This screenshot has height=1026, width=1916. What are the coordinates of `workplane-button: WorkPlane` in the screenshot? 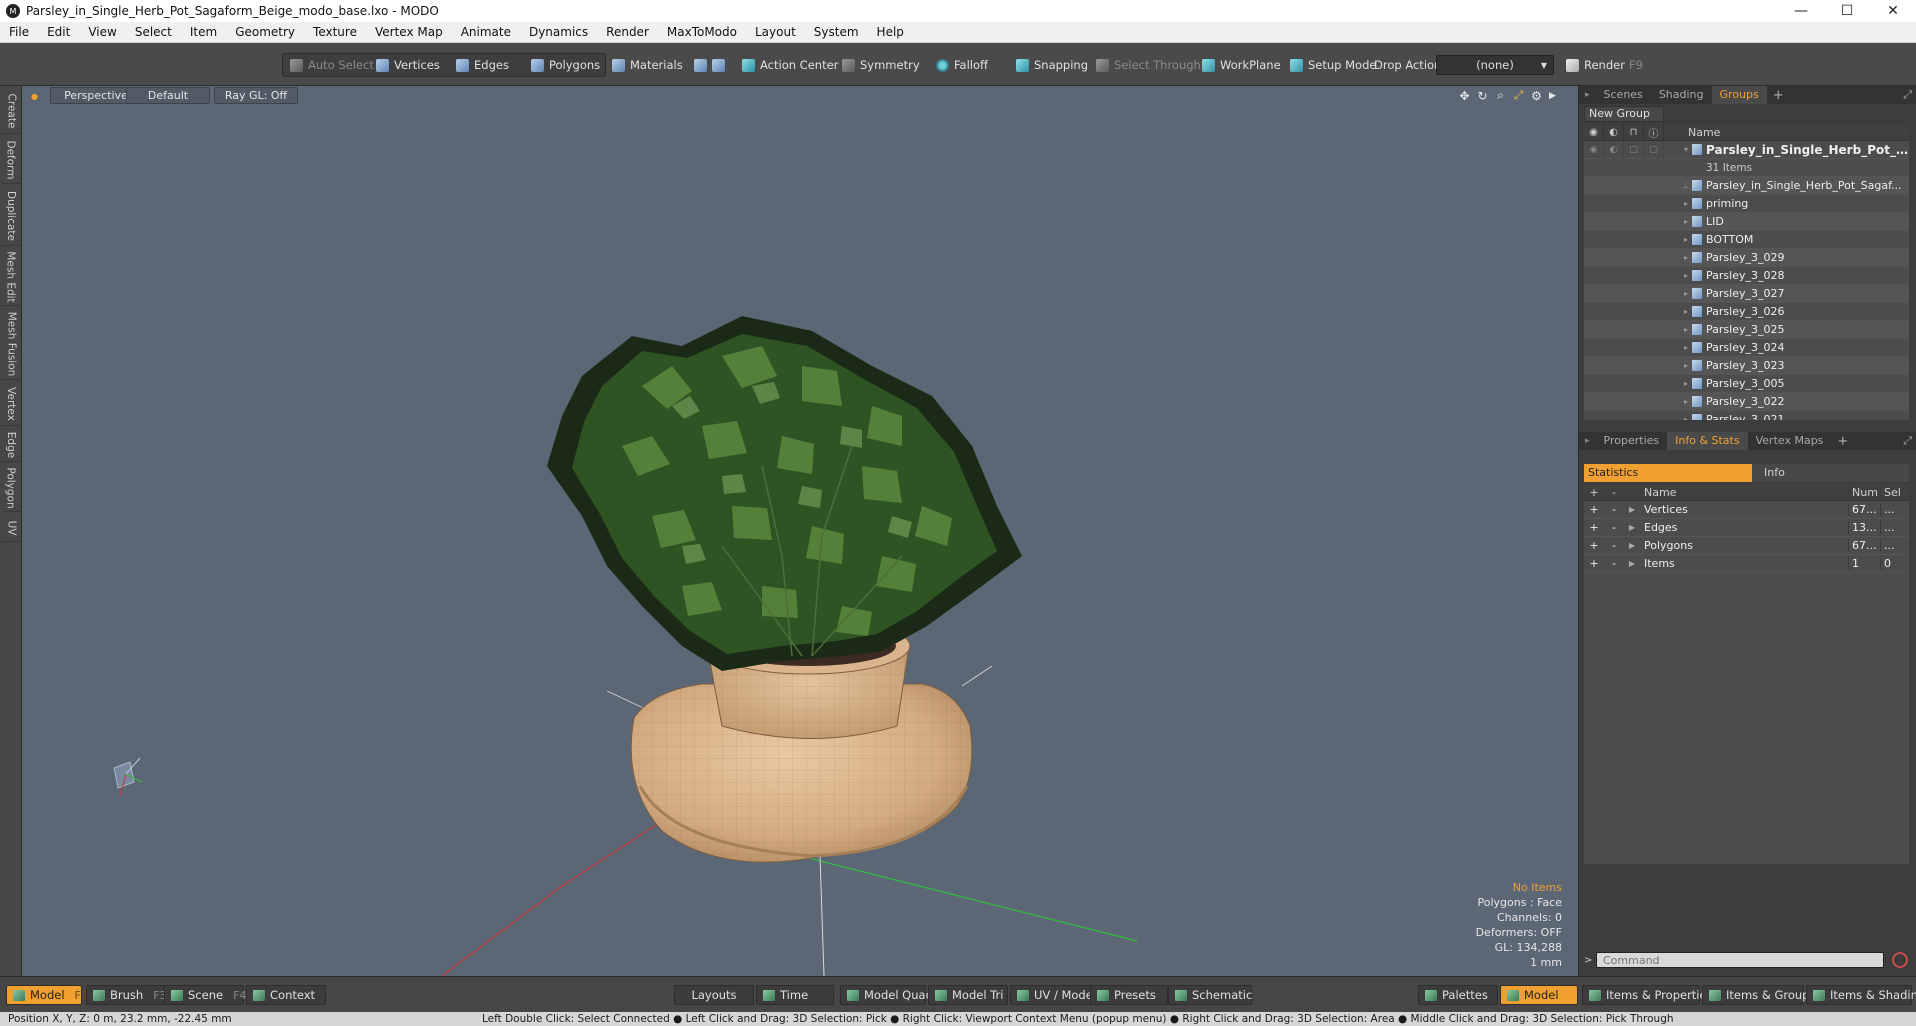 It's located at (1241, 65).